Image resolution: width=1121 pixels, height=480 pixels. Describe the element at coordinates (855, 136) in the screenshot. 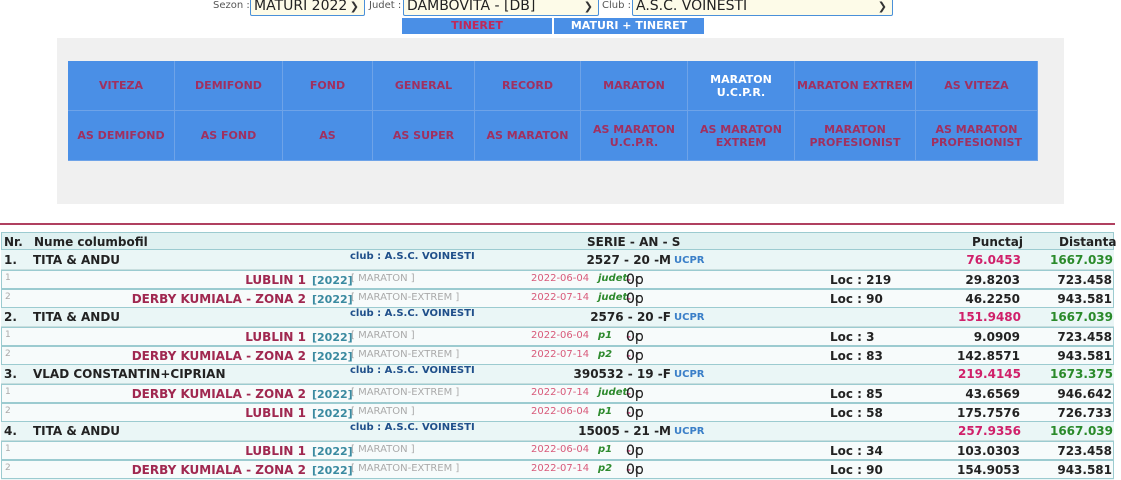

I see `category-maraton-profesionist: MARATON PROFESIONIST` at that location.